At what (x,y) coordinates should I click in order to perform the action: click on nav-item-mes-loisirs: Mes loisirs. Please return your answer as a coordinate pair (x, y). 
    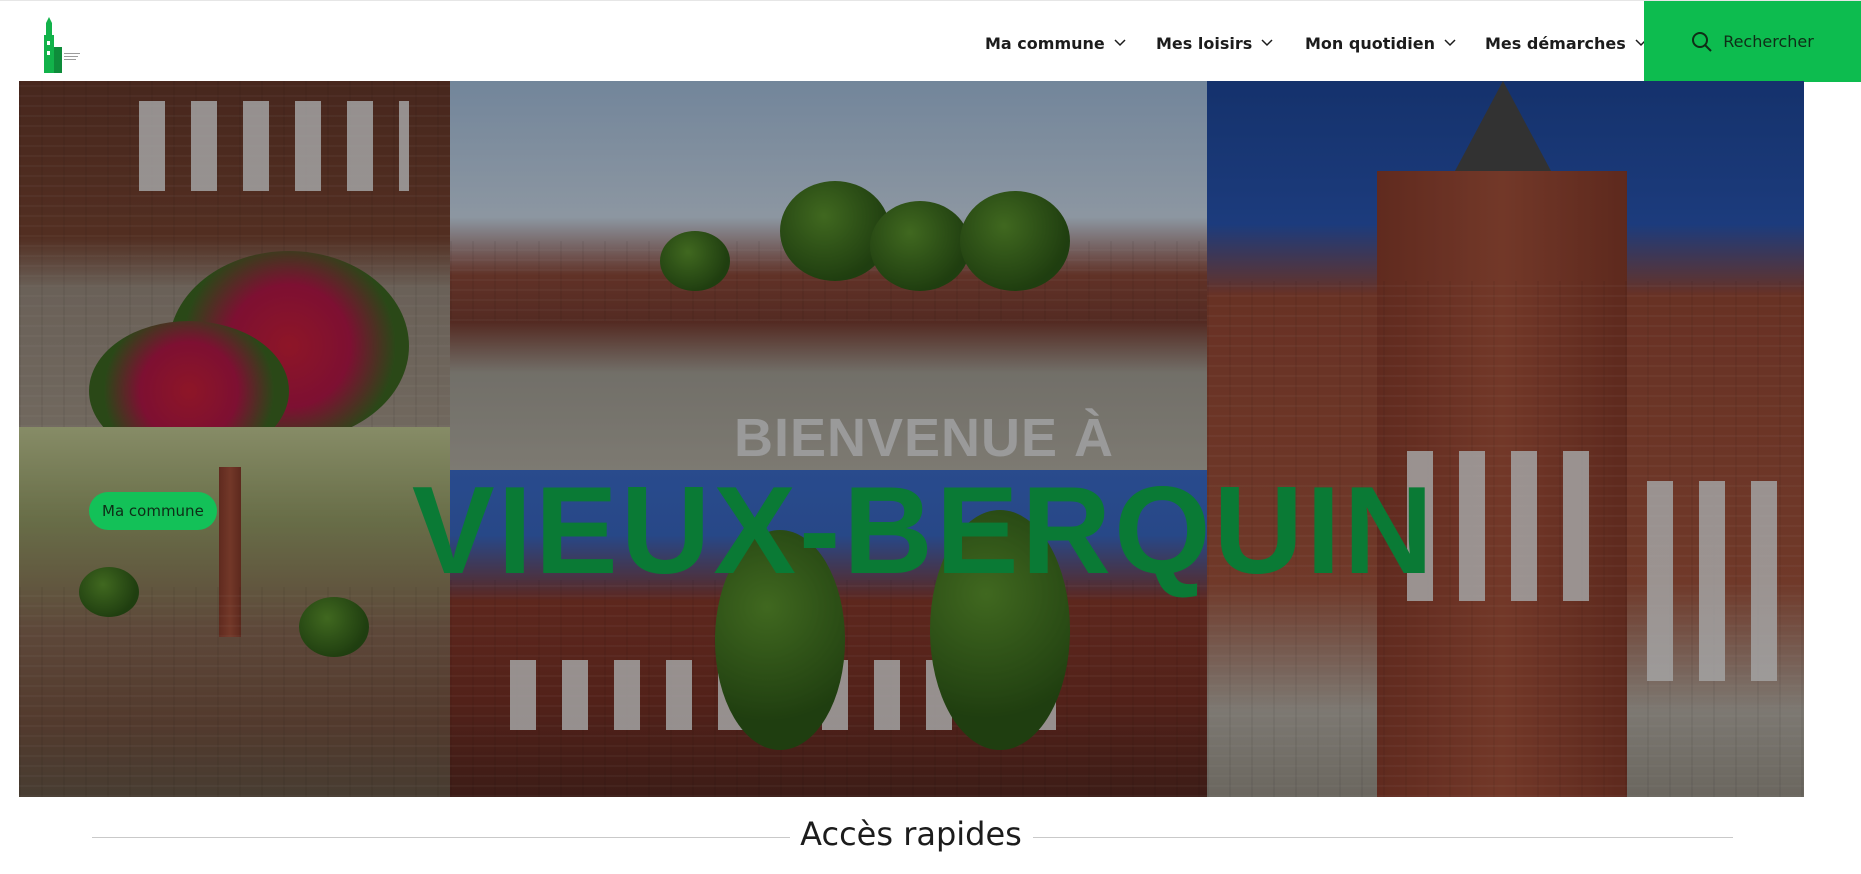
    Looking at the image, I should click on (1214, 43).